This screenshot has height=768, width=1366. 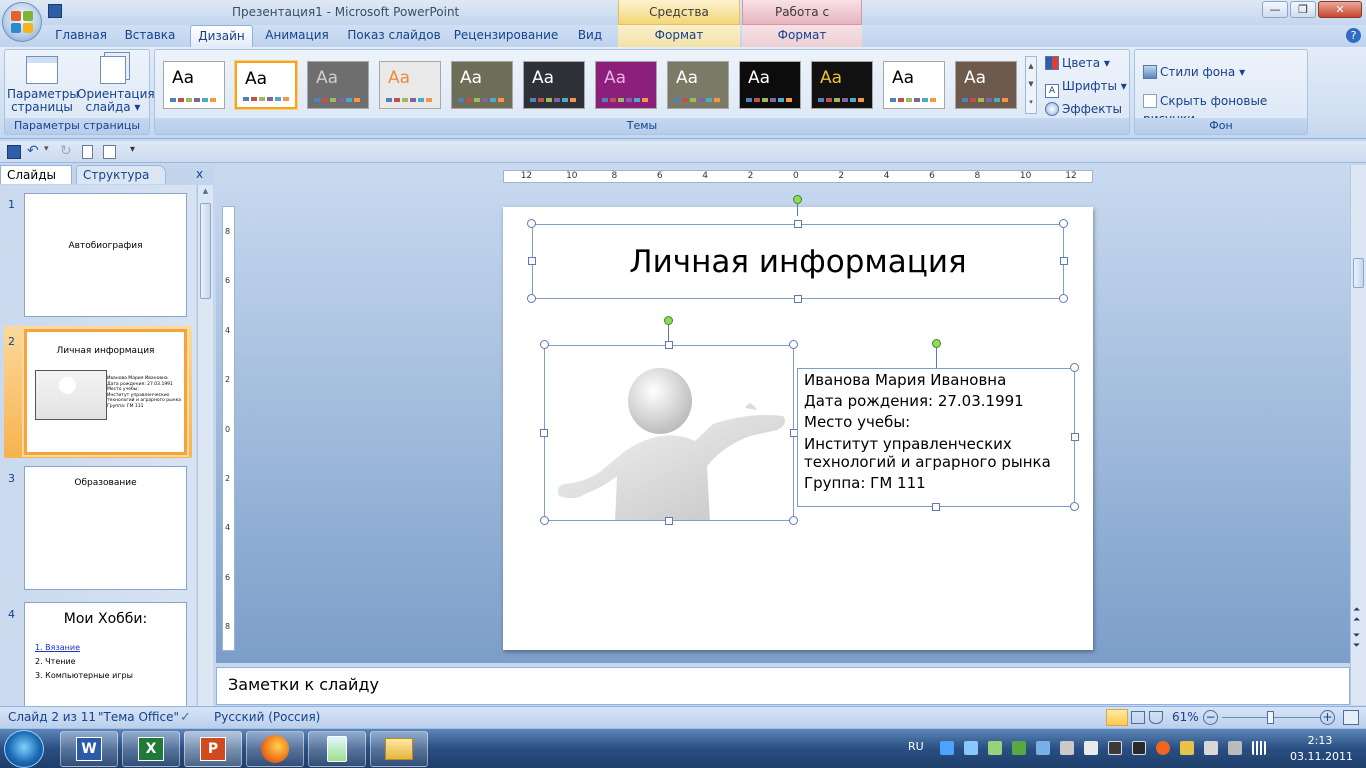 I want to click on help-icon: ?, so click(x=1353, y=35).